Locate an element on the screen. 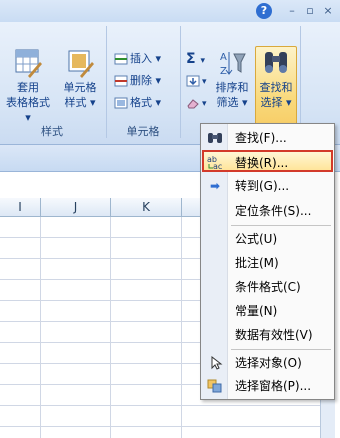 Image resolution: width=340 pixels, height=438 pixels. insert-icon is located at coordinates (121, 59).